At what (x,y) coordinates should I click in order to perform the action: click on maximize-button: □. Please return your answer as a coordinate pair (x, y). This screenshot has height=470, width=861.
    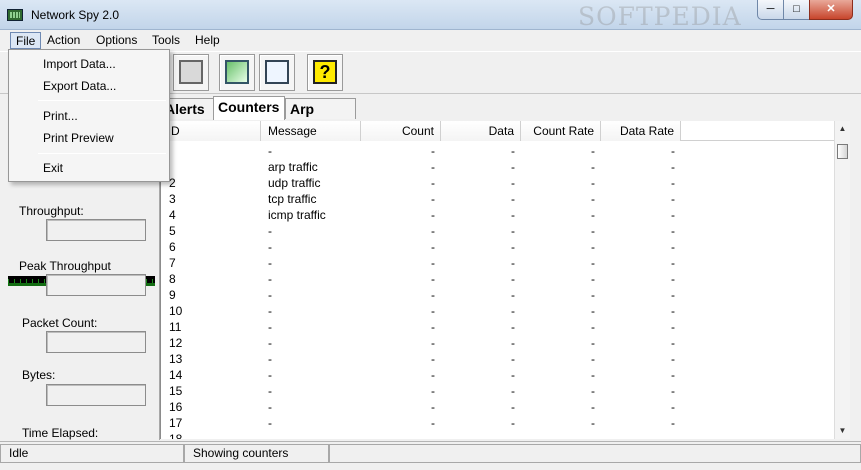
    Looking at the image, I should click on (796, 10).